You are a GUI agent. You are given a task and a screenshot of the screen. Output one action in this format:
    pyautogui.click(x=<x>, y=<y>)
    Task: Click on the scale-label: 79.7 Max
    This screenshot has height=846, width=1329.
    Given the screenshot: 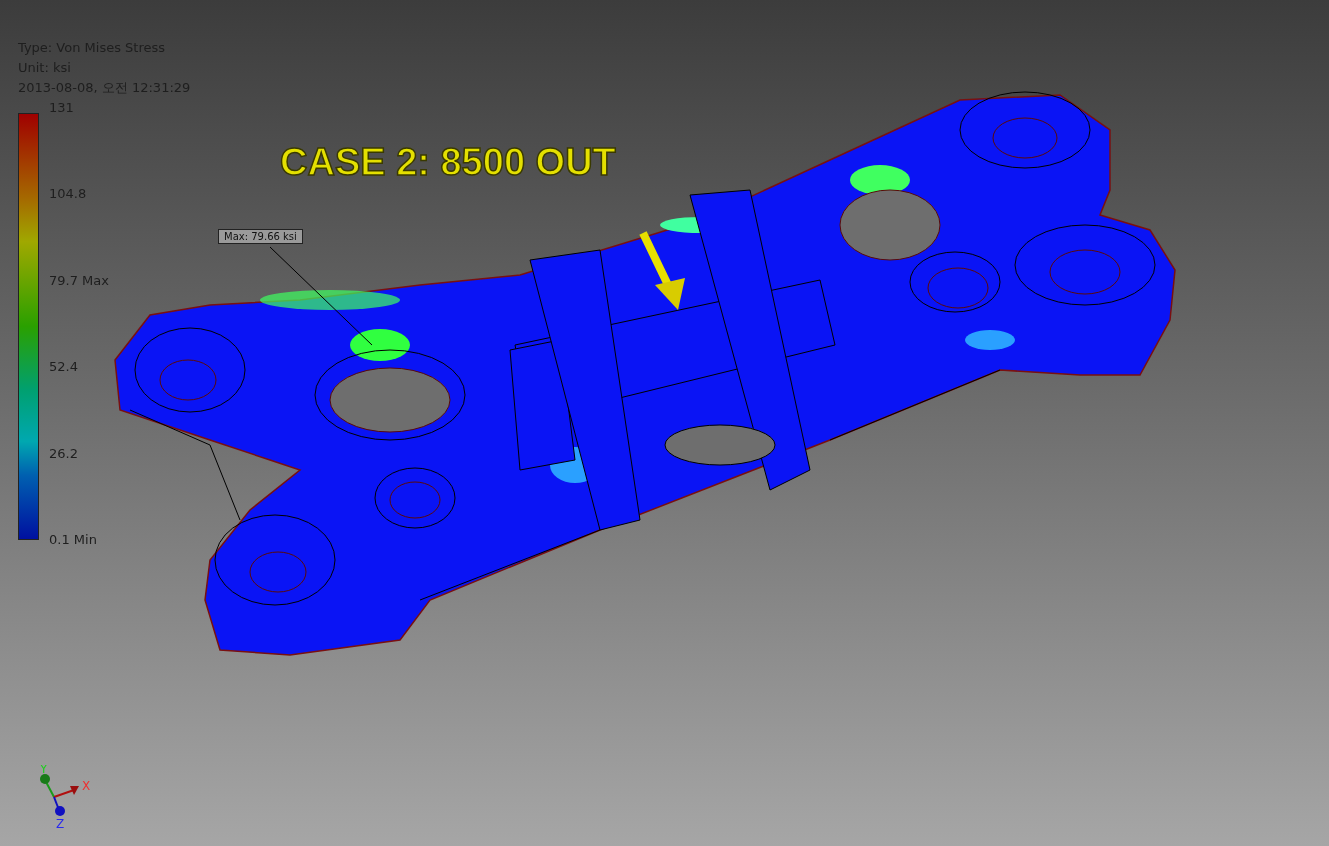 What is the action you would take?
    pyautogui.click(x=79, y=280)
    